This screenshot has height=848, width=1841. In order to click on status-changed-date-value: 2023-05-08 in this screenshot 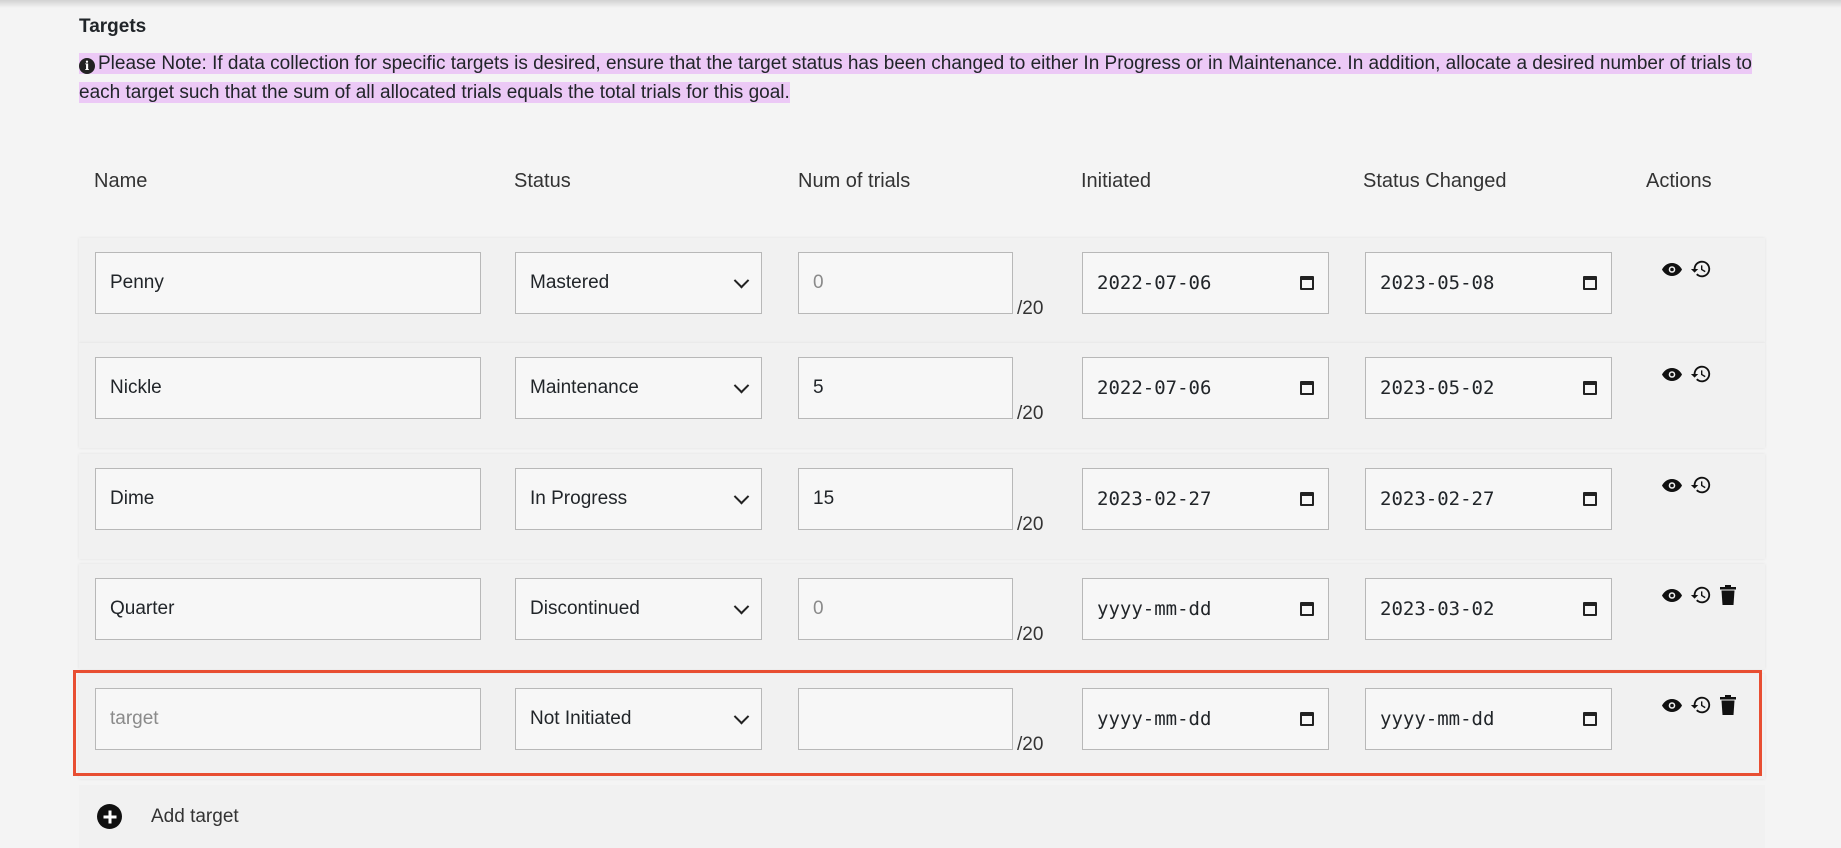, I will do `click(1437, 283)`.